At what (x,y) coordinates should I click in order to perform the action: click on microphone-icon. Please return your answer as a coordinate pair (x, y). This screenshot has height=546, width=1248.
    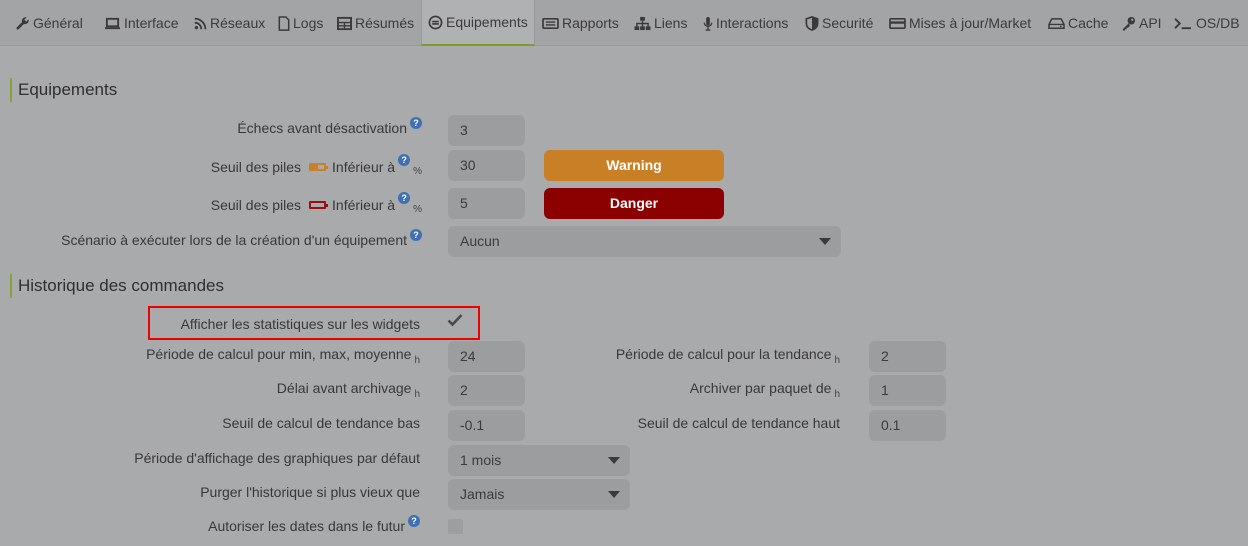
    Looking at the image, I should click on (708, 23).